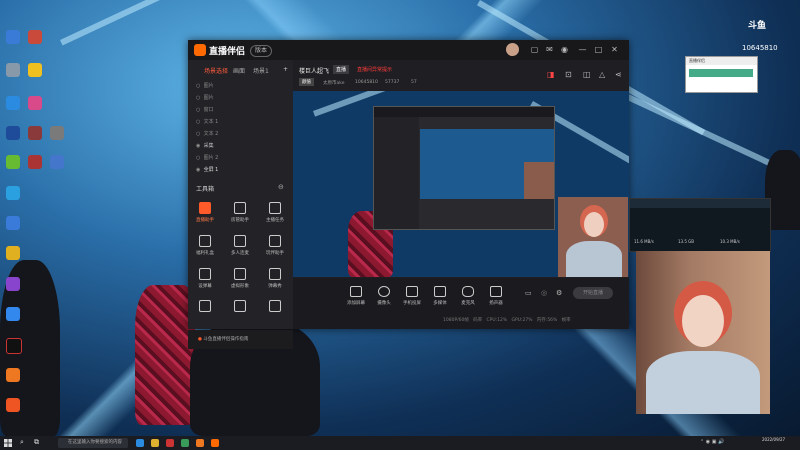 This screenshot has height=450, width=800. Describe the element at coordinates (8, 443) in the screenshot. I see `windows-start-icon` at that location.